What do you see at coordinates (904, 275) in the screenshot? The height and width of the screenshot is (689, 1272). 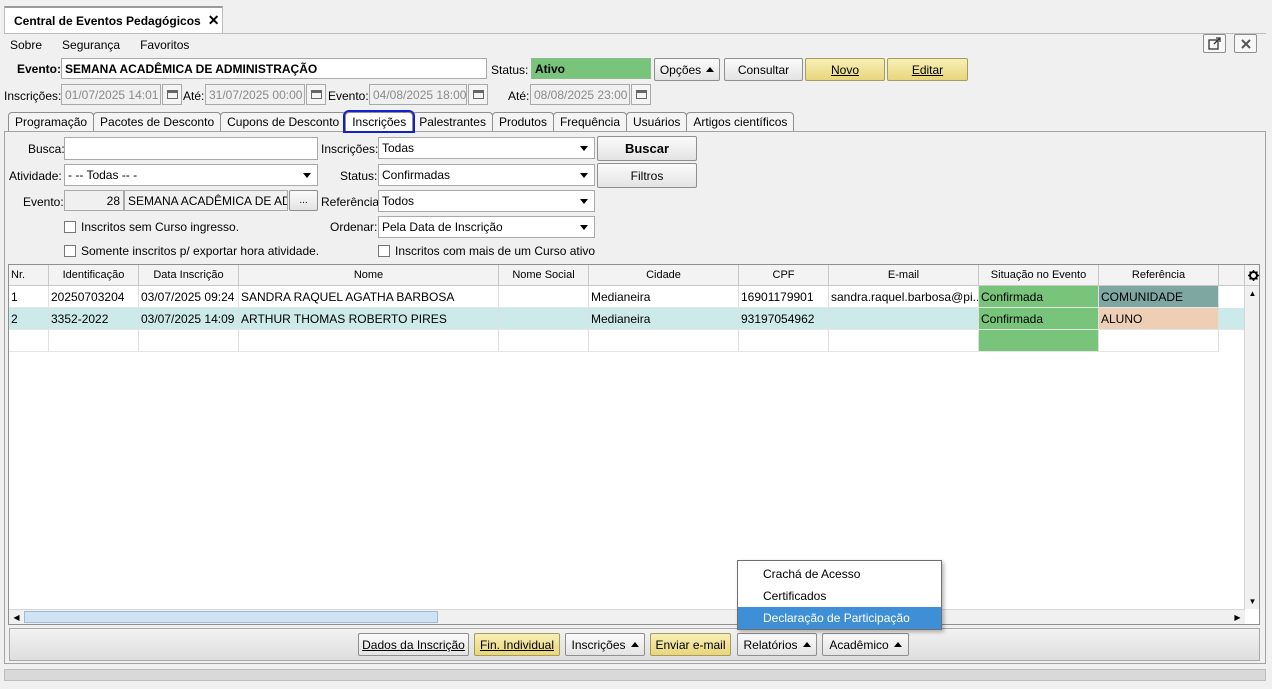 I see `col-email: E-mail` at bounding box center [904, 275].